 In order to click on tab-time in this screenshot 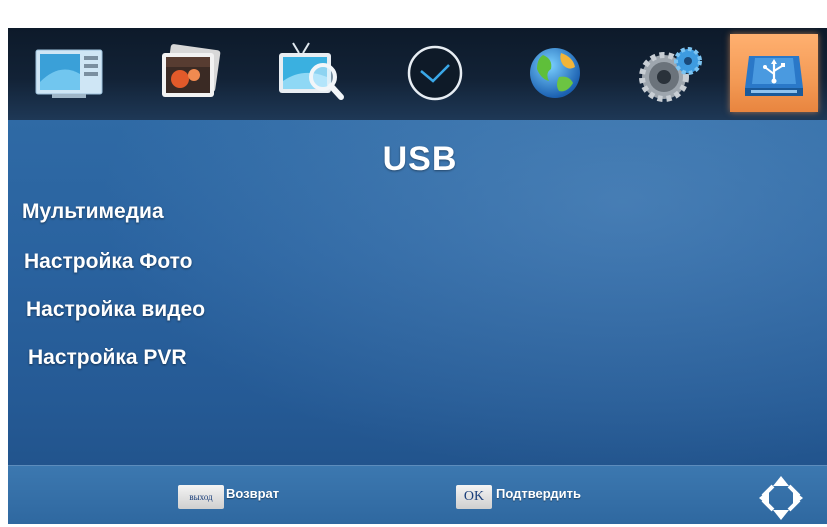, I will do `click(435, 73)`.